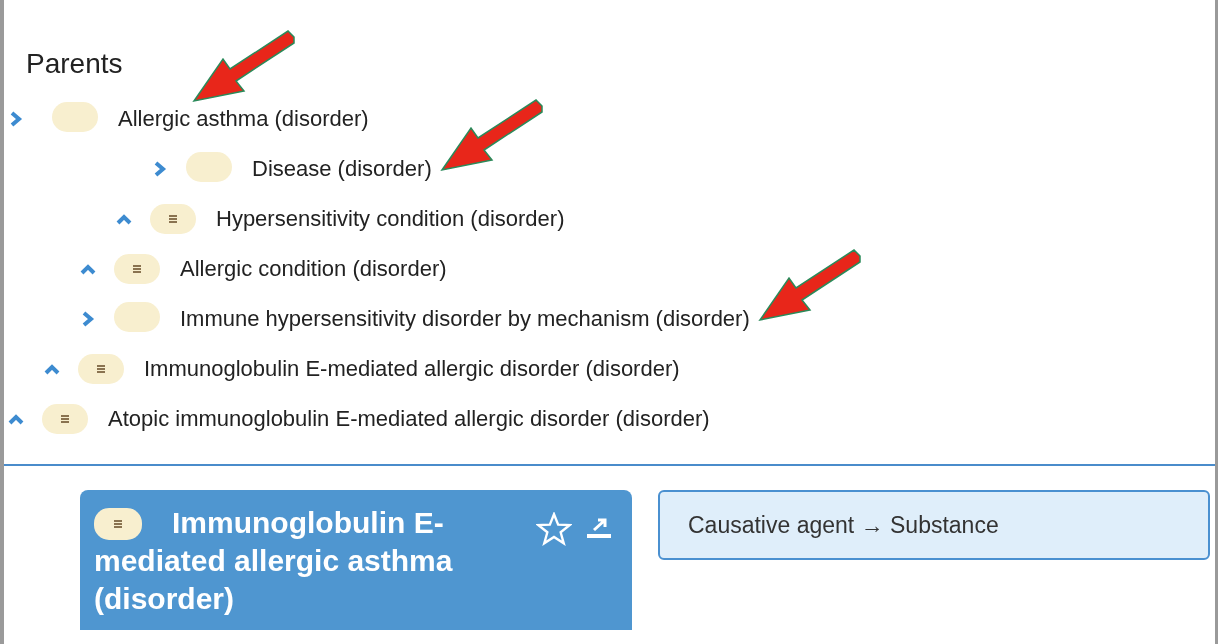  What do you see at coordinates (934, 525) in the screenshot?
I see `attribute-box: Causative agent → Substance` at bounding box center [934, 525].